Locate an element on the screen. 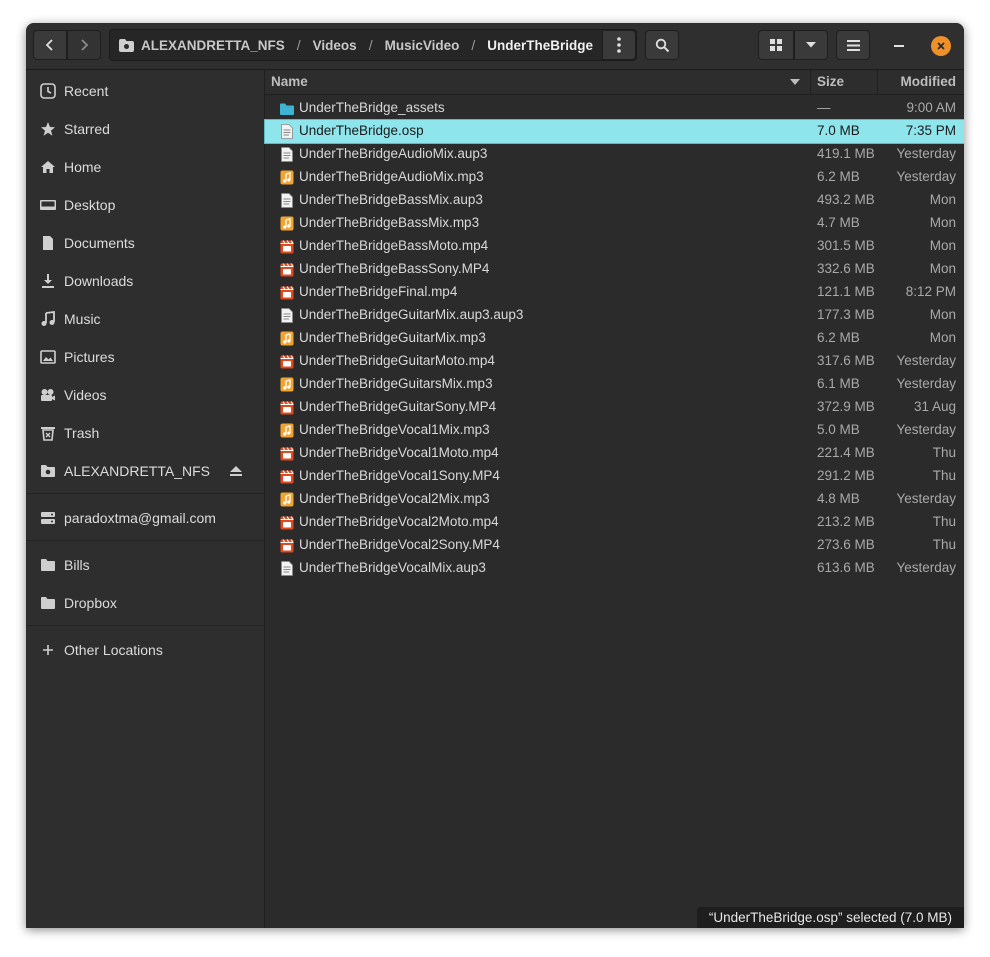 Image resolution: width=990 pixels, height=957 pixels. view-options-button is located at coordinates (811, 45).